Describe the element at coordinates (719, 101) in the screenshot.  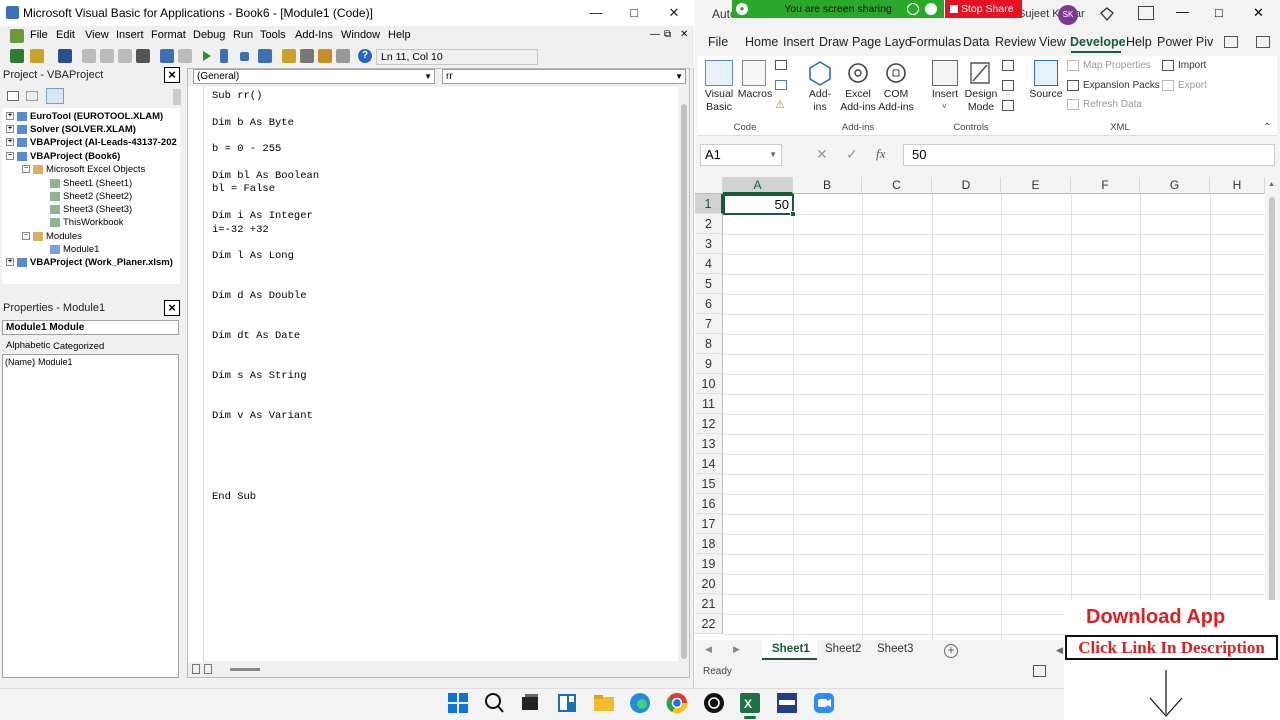
I see `visual-basic-button: Visual Basic` at that location.